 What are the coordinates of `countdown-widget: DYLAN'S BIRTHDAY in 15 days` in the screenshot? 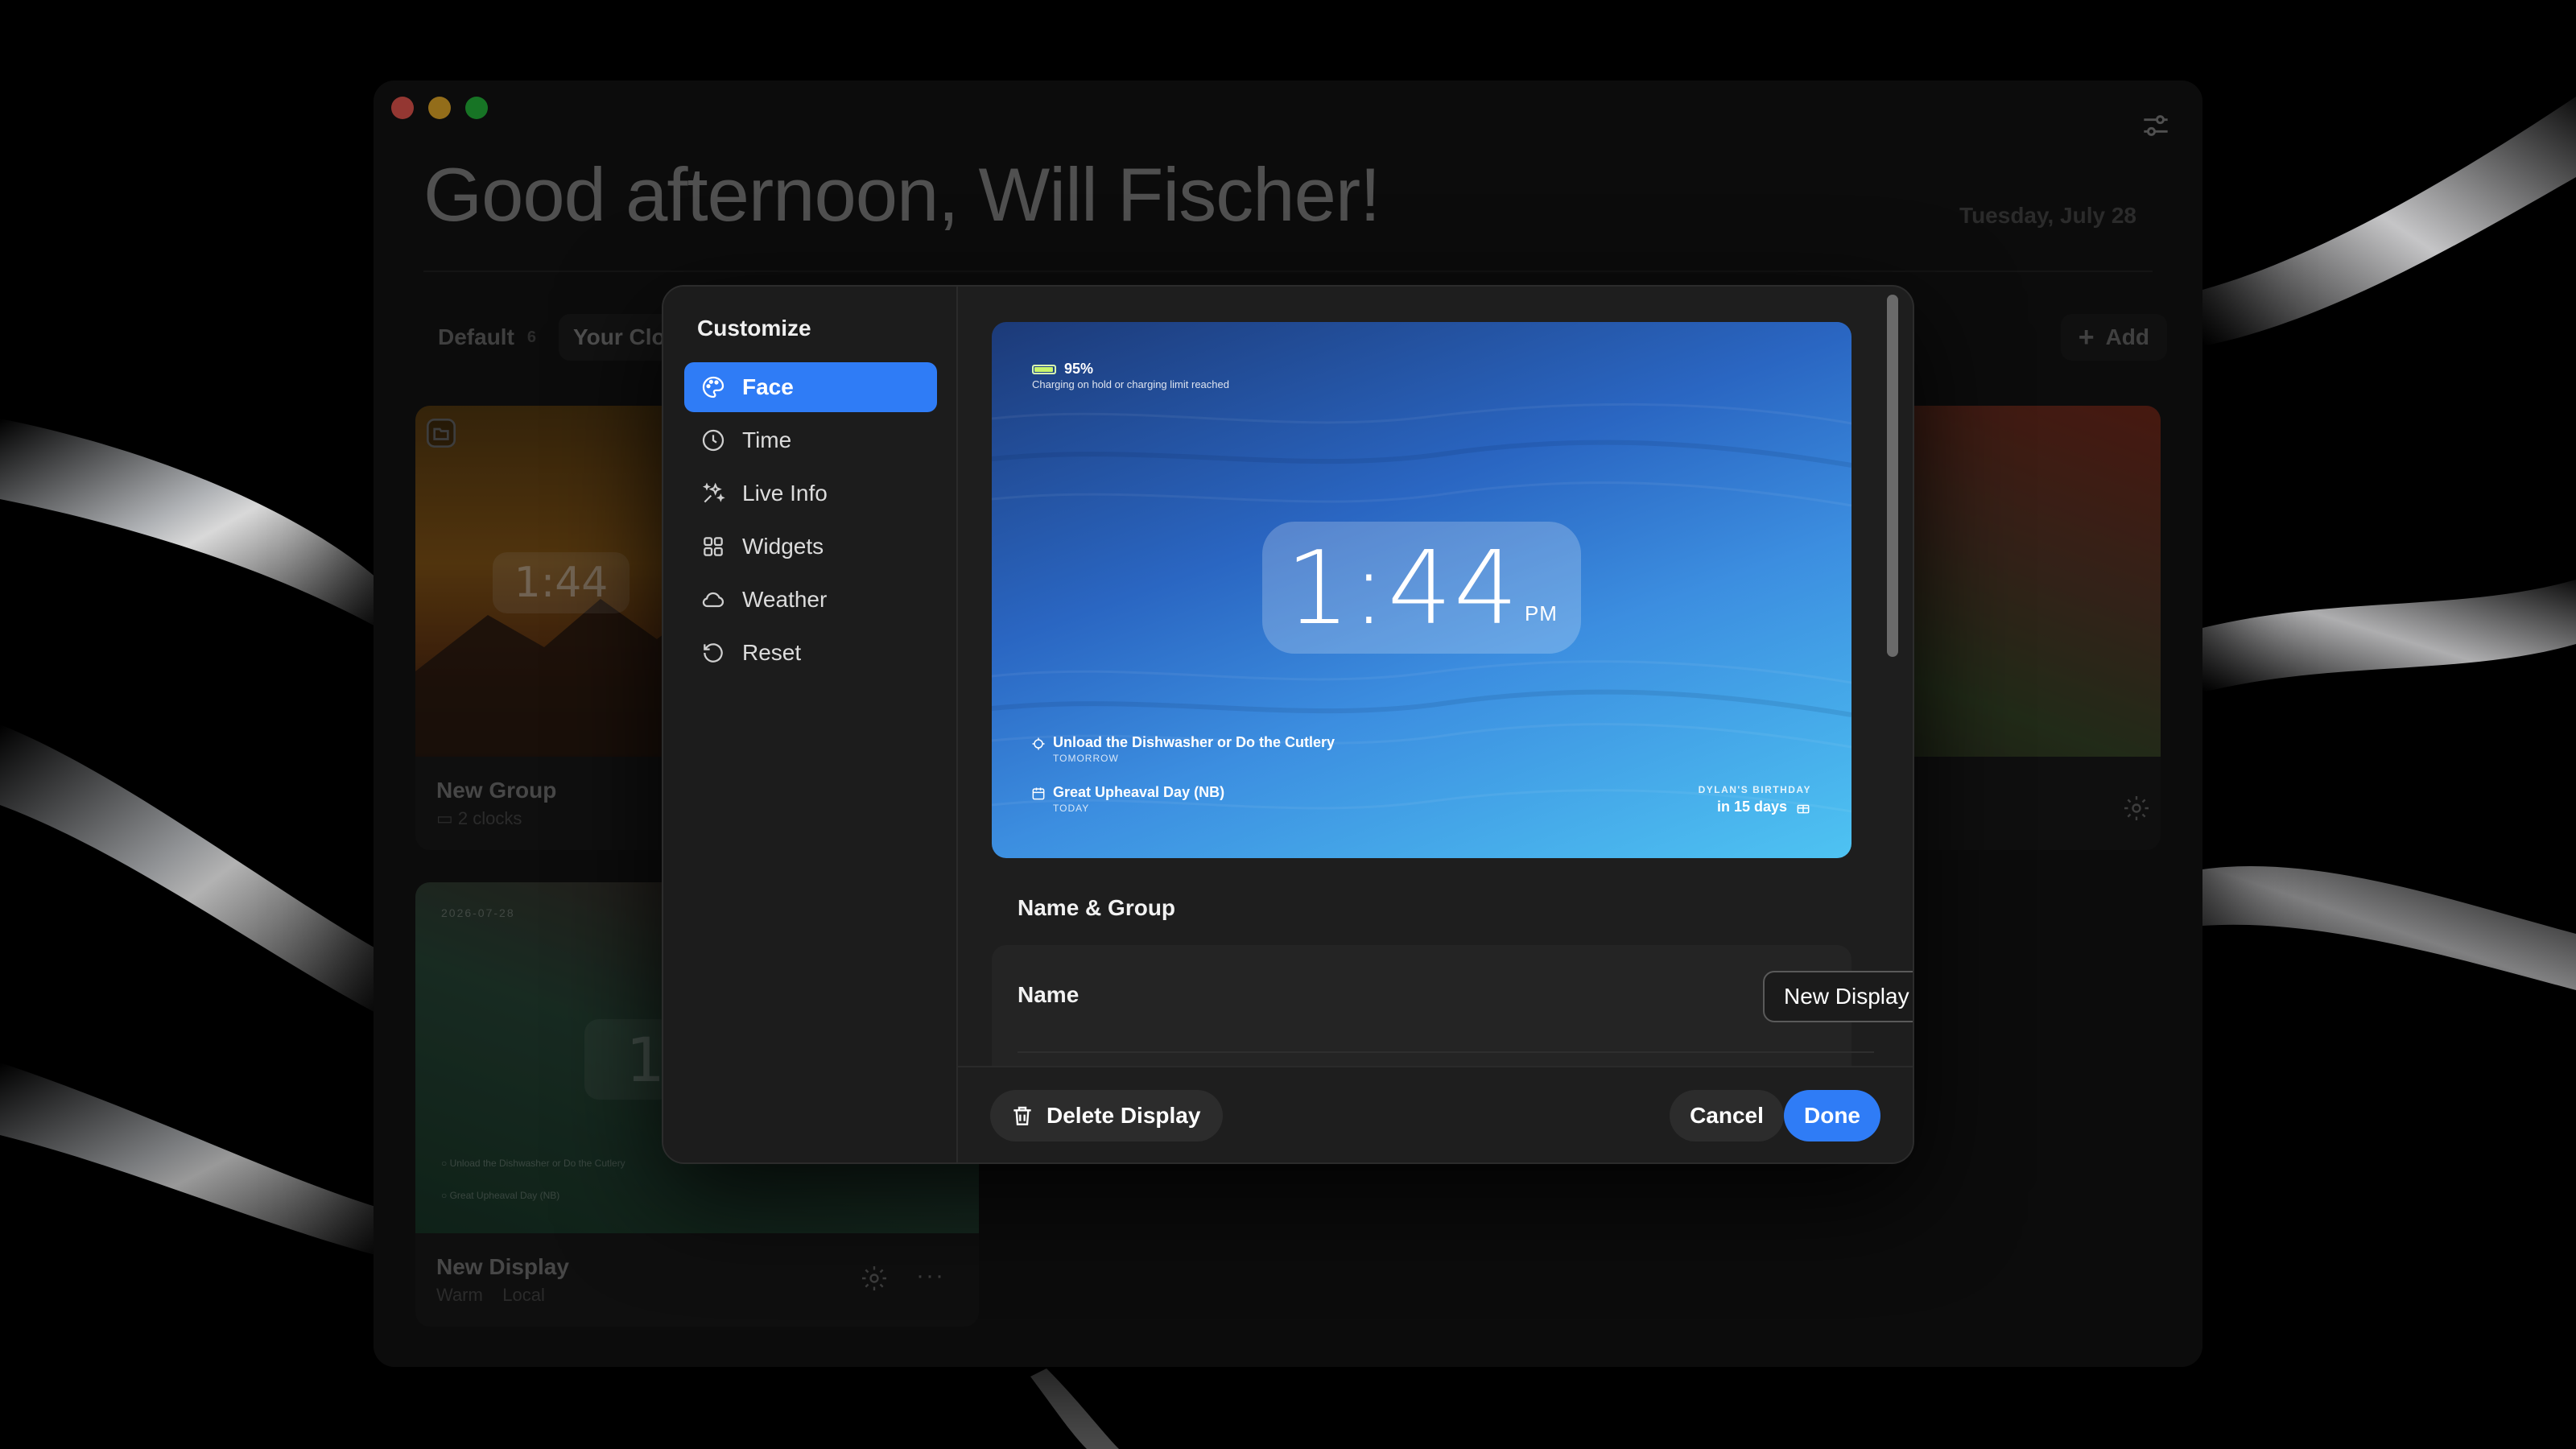 It's located at (1755, 799).